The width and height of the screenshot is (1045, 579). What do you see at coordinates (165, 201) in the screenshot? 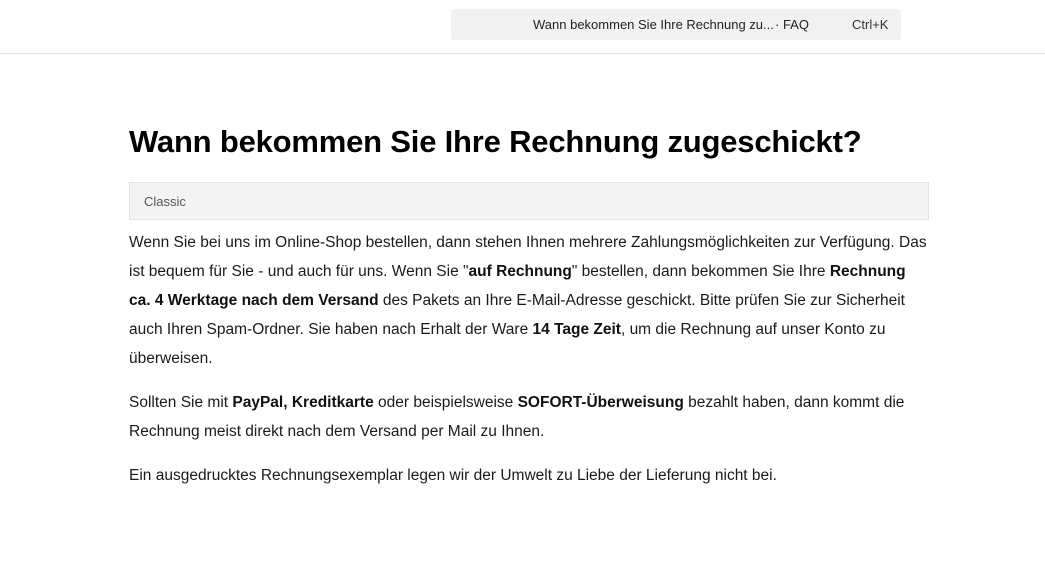
I see `category-tag: Classic` at bounding box center [165, 201].